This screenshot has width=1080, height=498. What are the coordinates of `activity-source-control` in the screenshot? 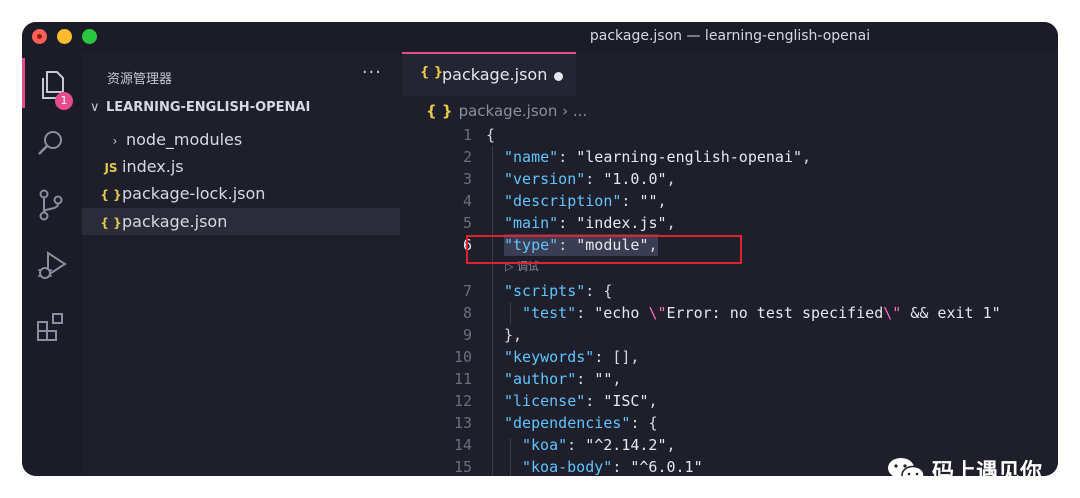 It's located at (52, 201).